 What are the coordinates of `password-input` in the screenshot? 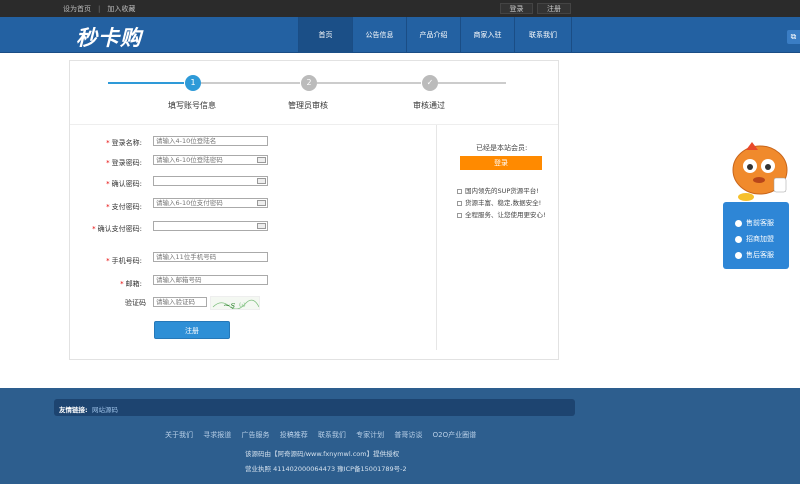 It's located at (210, 160).